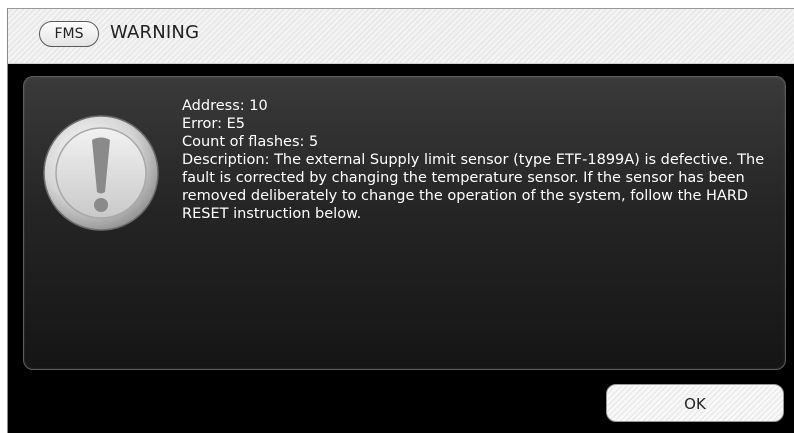  I want to click on error-line: Error: E5, so click(213, 124).